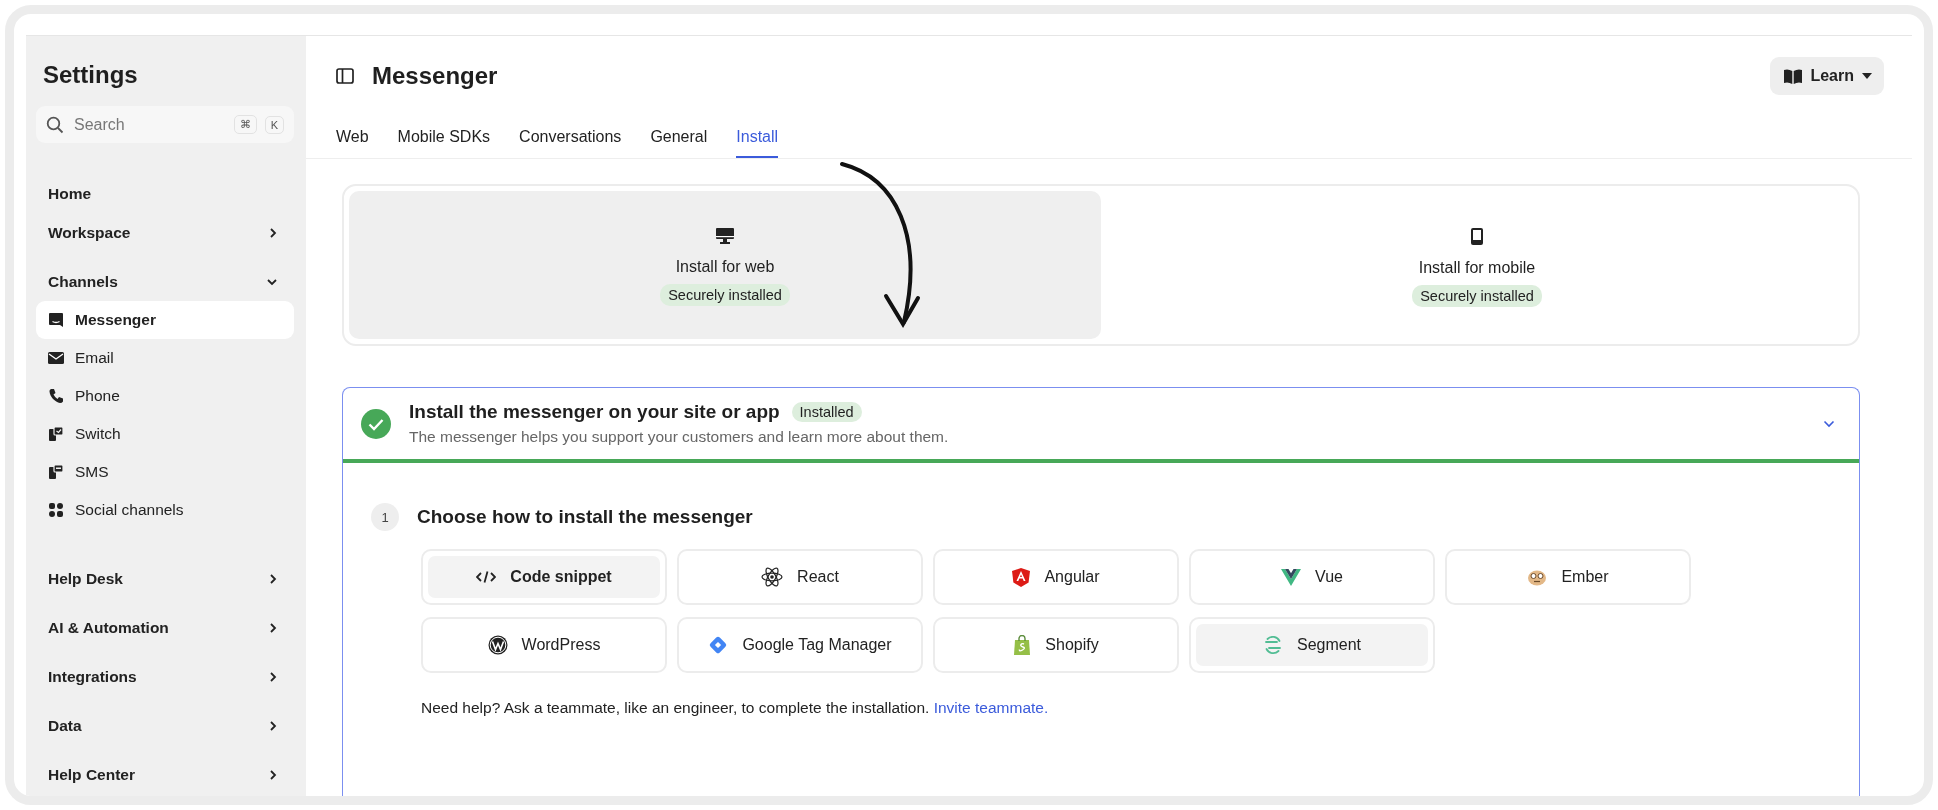 Image resolution: width=1938 pixels, height=810 pixels. What do you see at coordinates (1793, 76) in the screenshot?
I see `book-icon` at bounding box center [1793, 76].